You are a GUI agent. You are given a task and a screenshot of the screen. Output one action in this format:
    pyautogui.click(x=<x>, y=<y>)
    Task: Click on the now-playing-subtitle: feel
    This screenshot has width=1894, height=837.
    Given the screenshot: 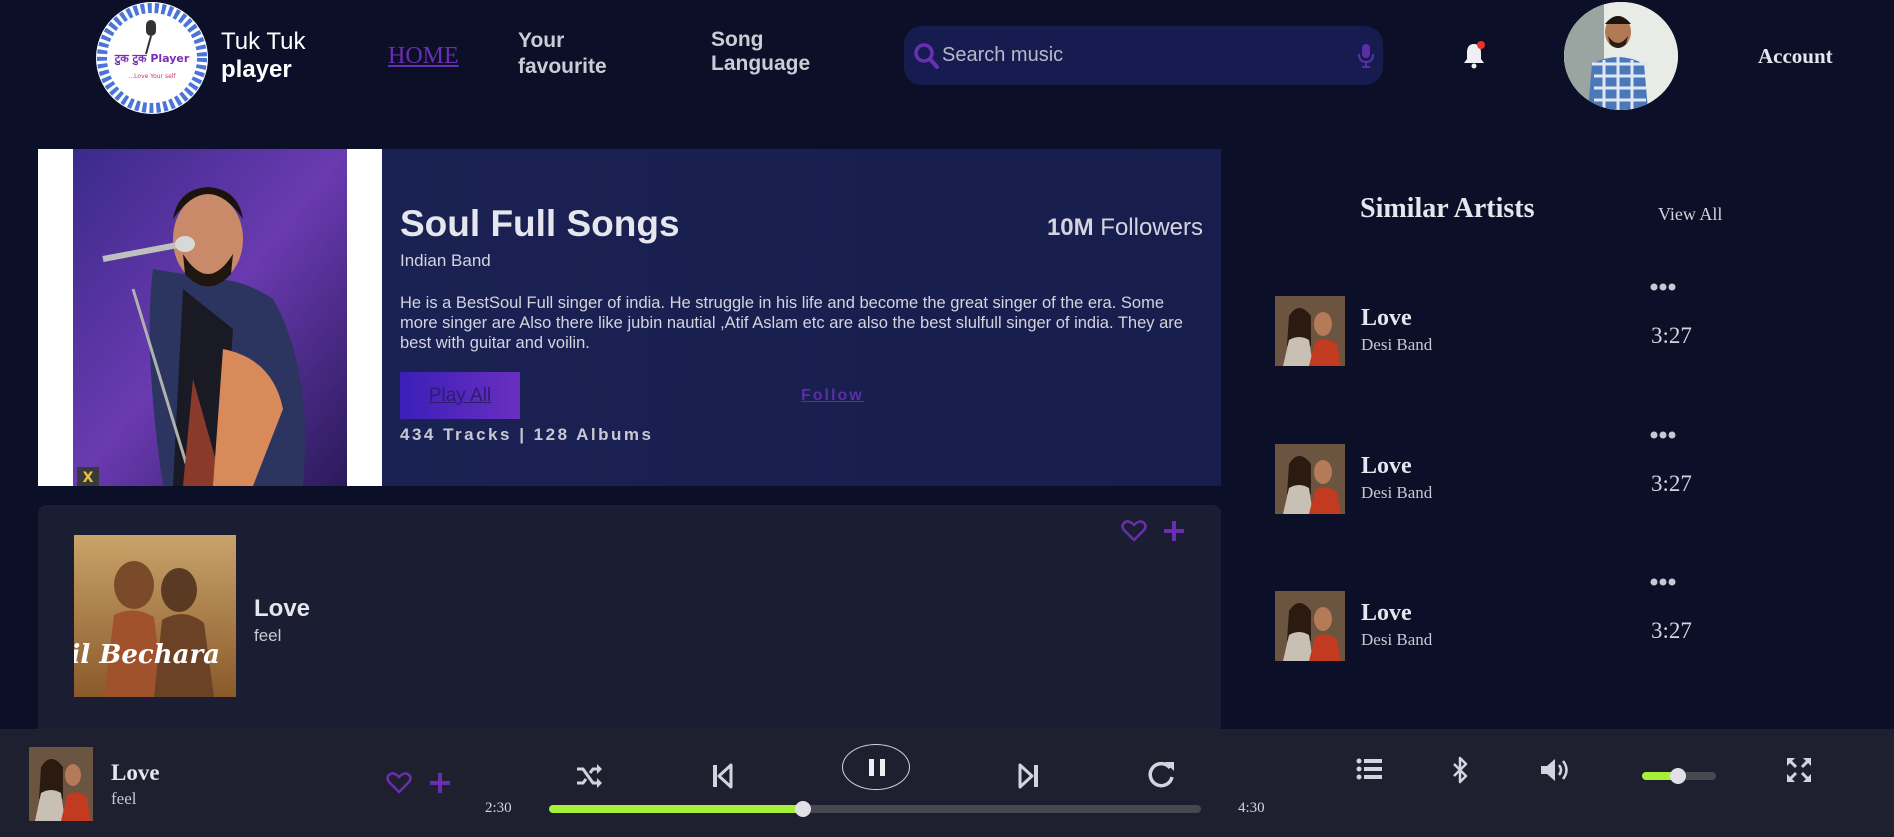 What is the action you would take?
    pyautogui.click(x=124, y=798)
    